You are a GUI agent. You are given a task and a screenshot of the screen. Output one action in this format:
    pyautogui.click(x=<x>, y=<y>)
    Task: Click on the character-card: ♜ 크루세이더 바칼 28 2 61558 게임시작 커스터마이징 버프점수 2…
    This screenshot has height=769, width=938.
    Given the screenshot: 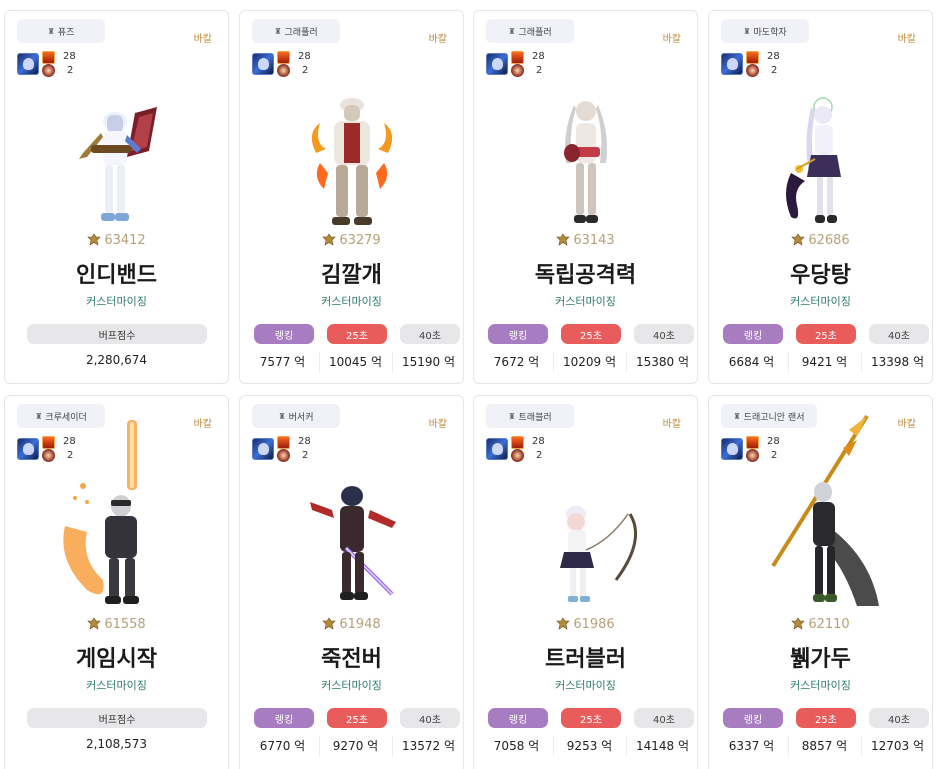 What is the action you would take?
    pyautogui.click(x=116, y=582)
    